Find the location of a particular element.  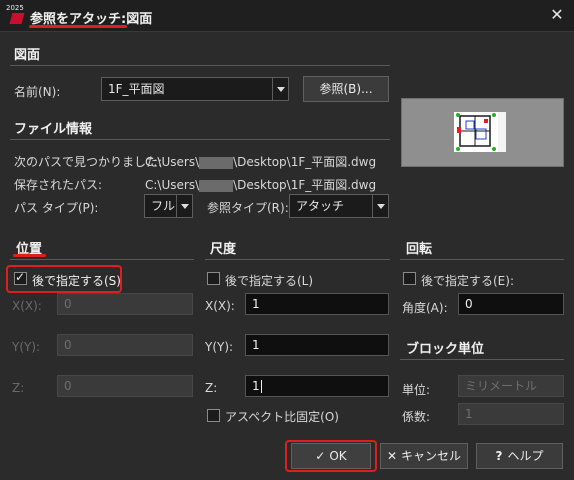

app-logo-icon: 2025 is located at coordinates (17, 15).